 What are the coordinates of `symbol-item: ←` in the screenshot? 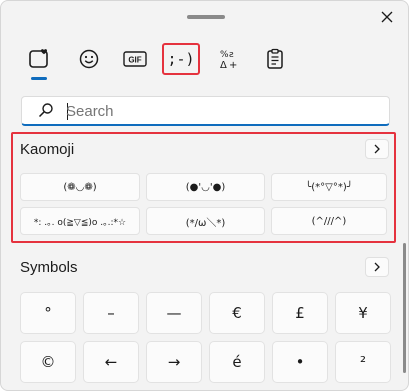 It's located at (111, 362).